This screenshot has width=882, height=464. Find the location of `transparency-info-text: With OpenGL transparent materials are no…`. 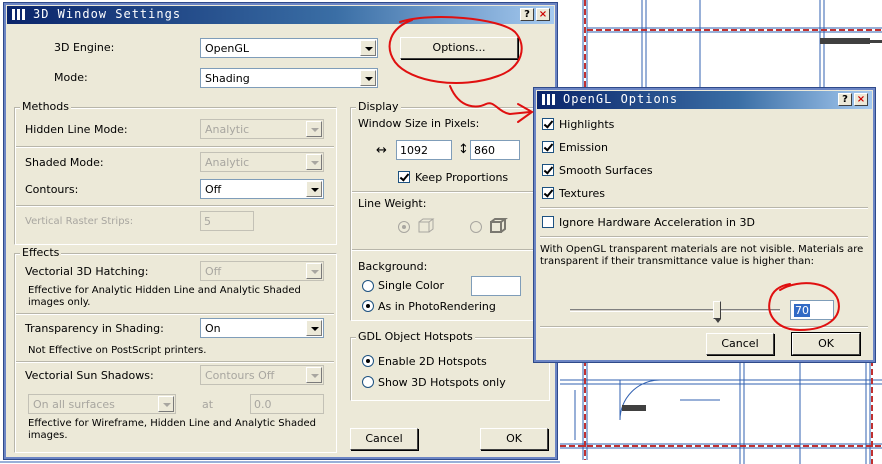

transparency-info-text: With OpenGL transparent materials are no… is located at coordinates (702, 255).